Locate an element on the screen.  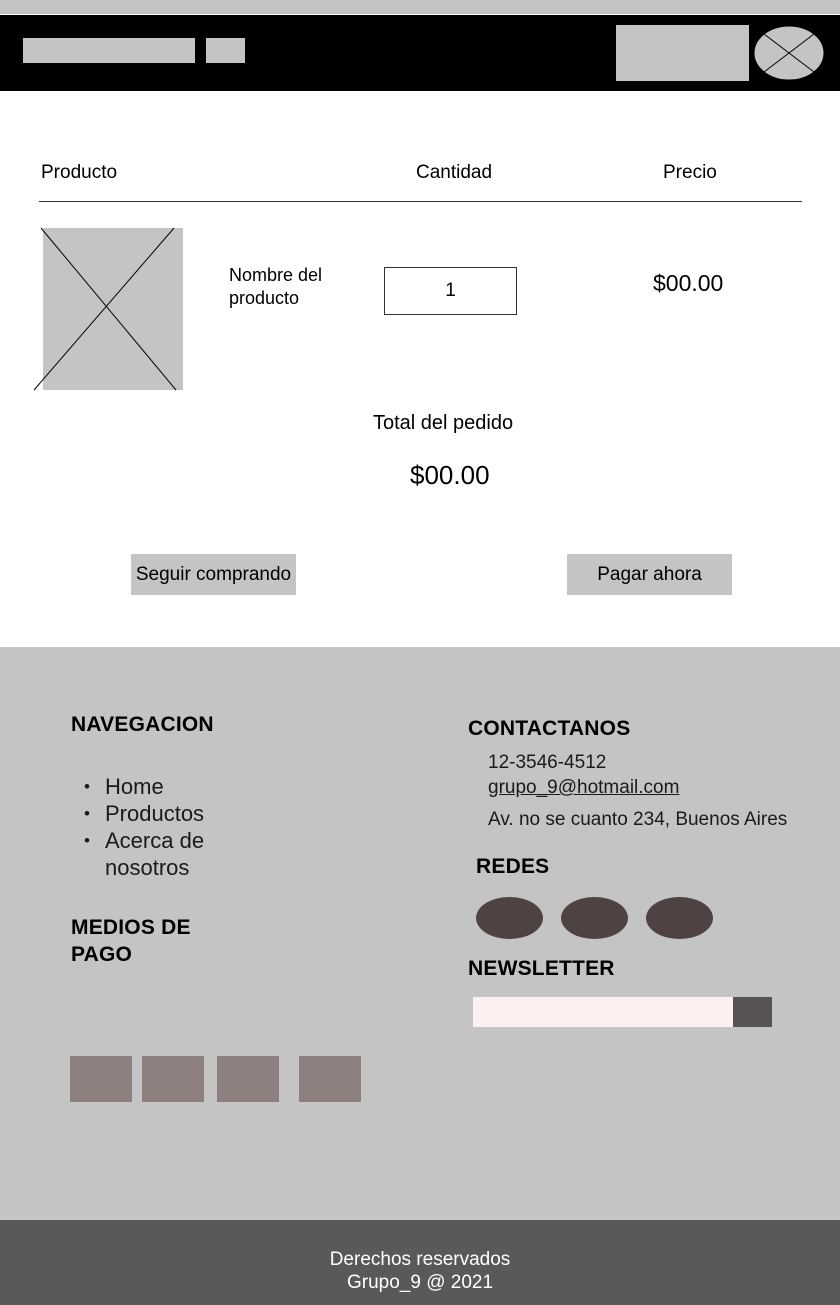
order-total-value: $00.00 is located at coordinates (450, 475).